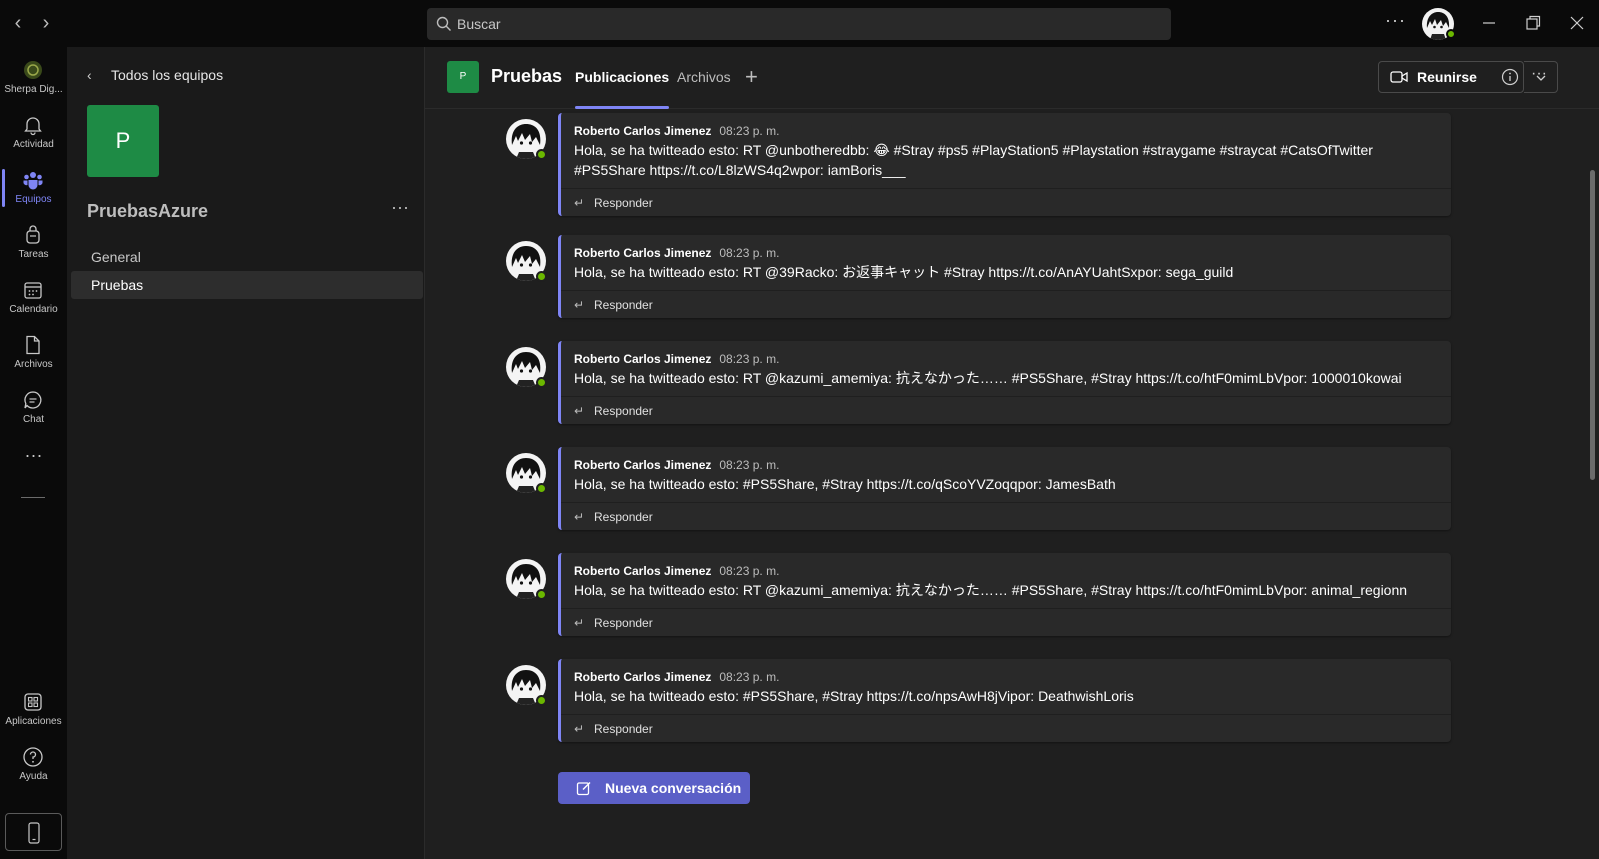  Describe the element at coordinates (33, 356) in the screenshot. I see `rail-item-archivos: Archivos` at that location.